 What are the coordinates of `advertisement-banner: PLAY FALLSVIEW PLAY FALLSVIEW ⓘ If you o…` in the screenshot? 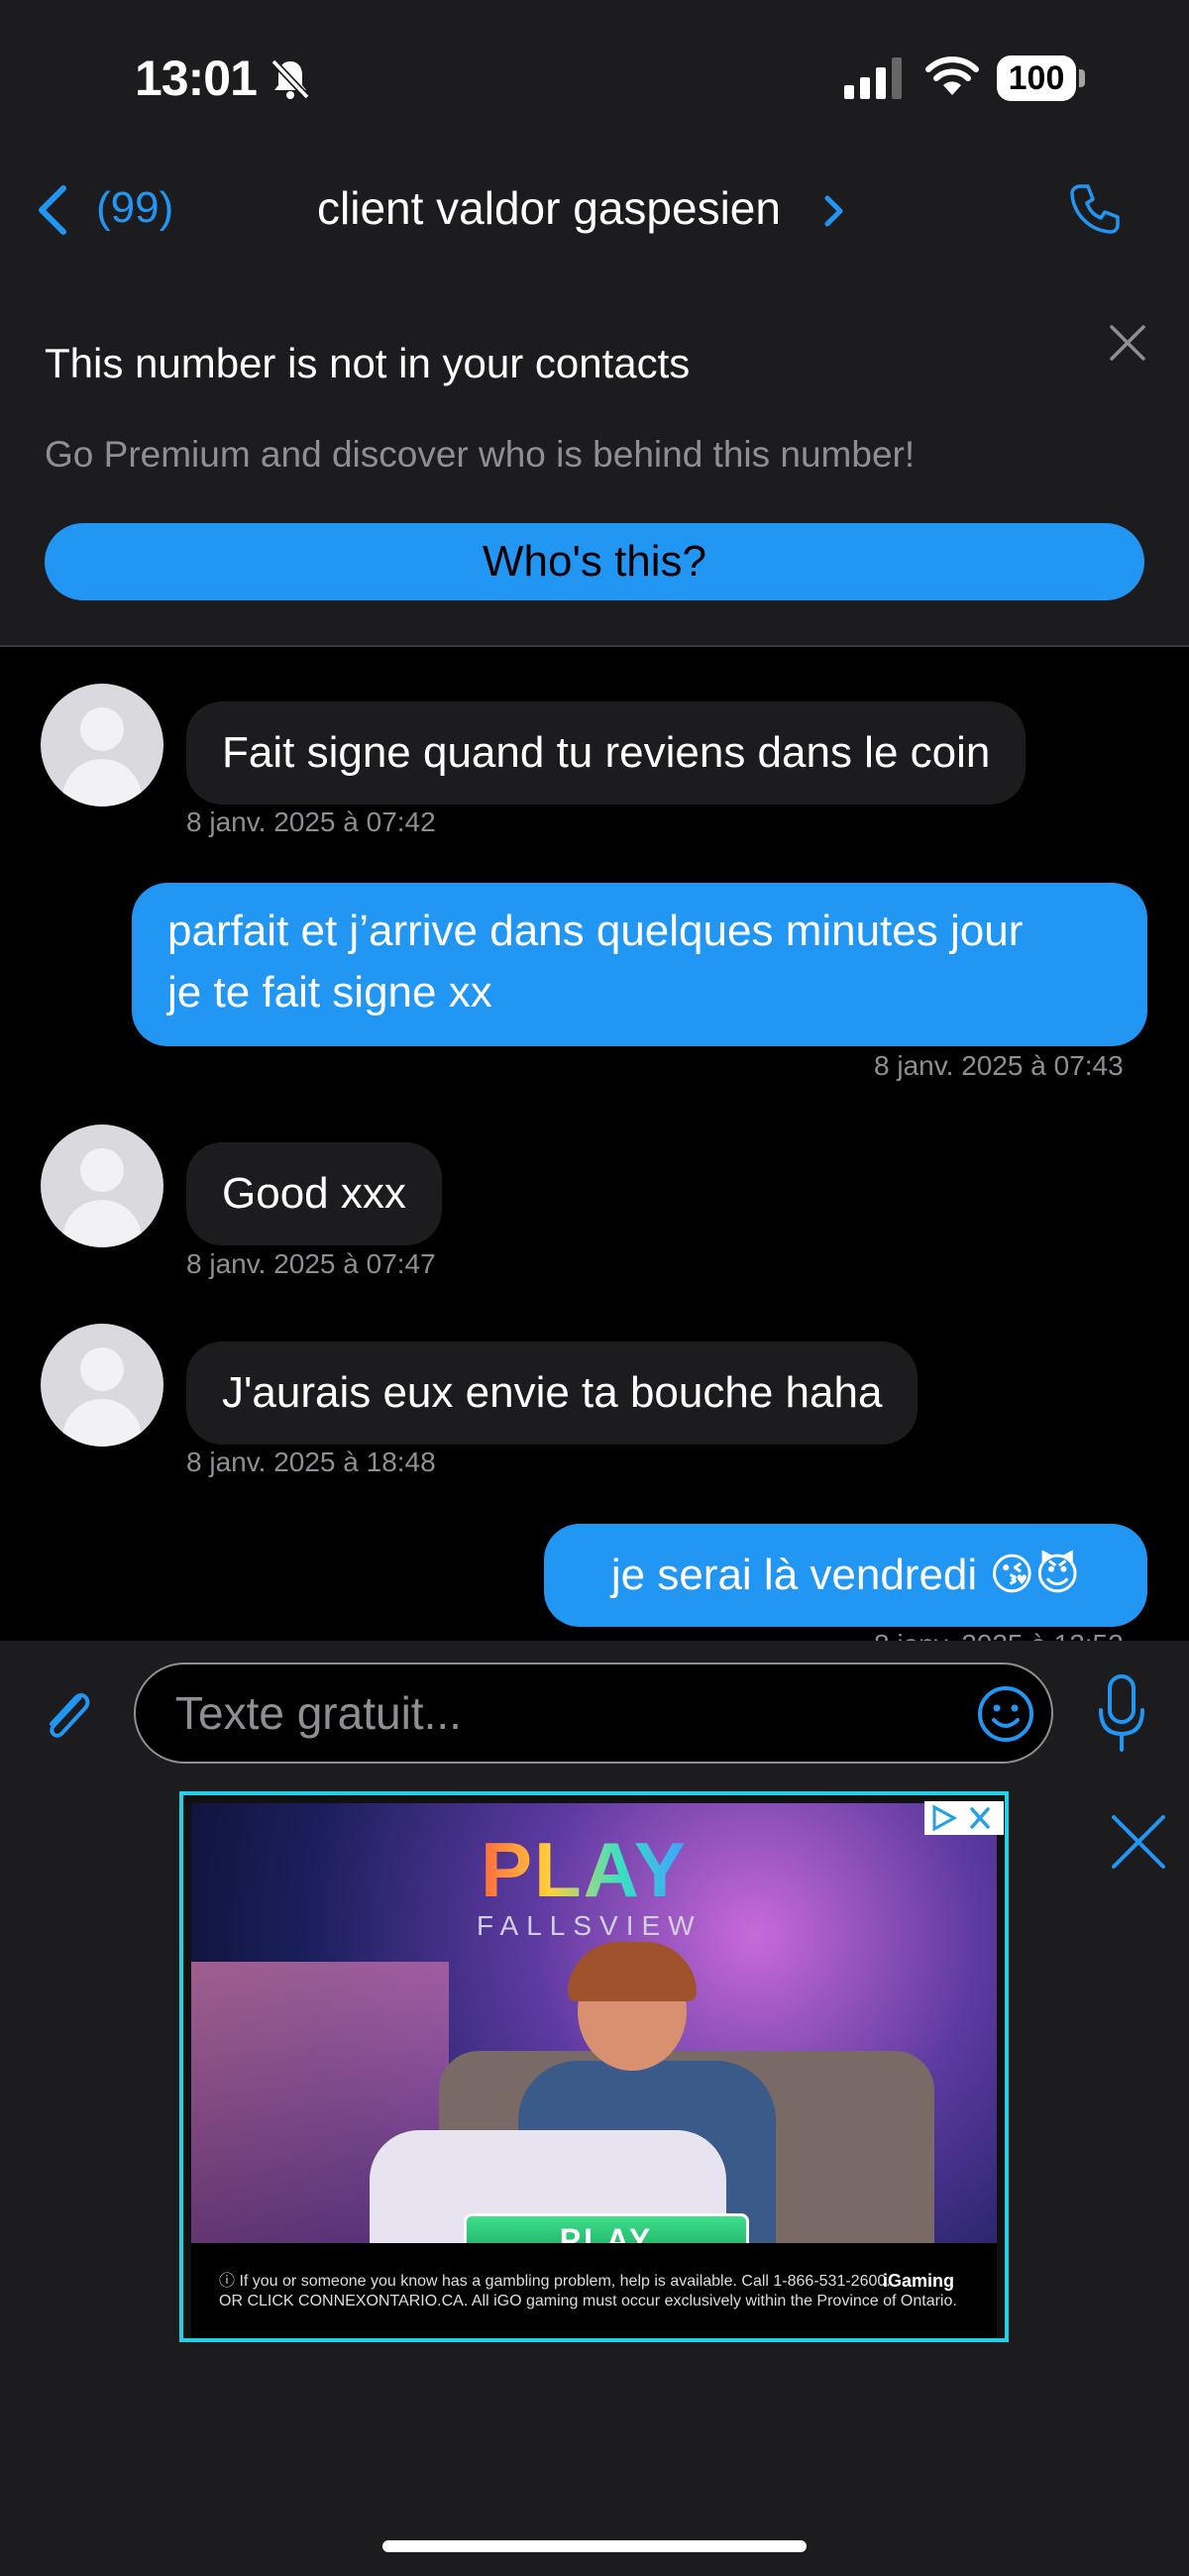 It's located at (594, 2066).